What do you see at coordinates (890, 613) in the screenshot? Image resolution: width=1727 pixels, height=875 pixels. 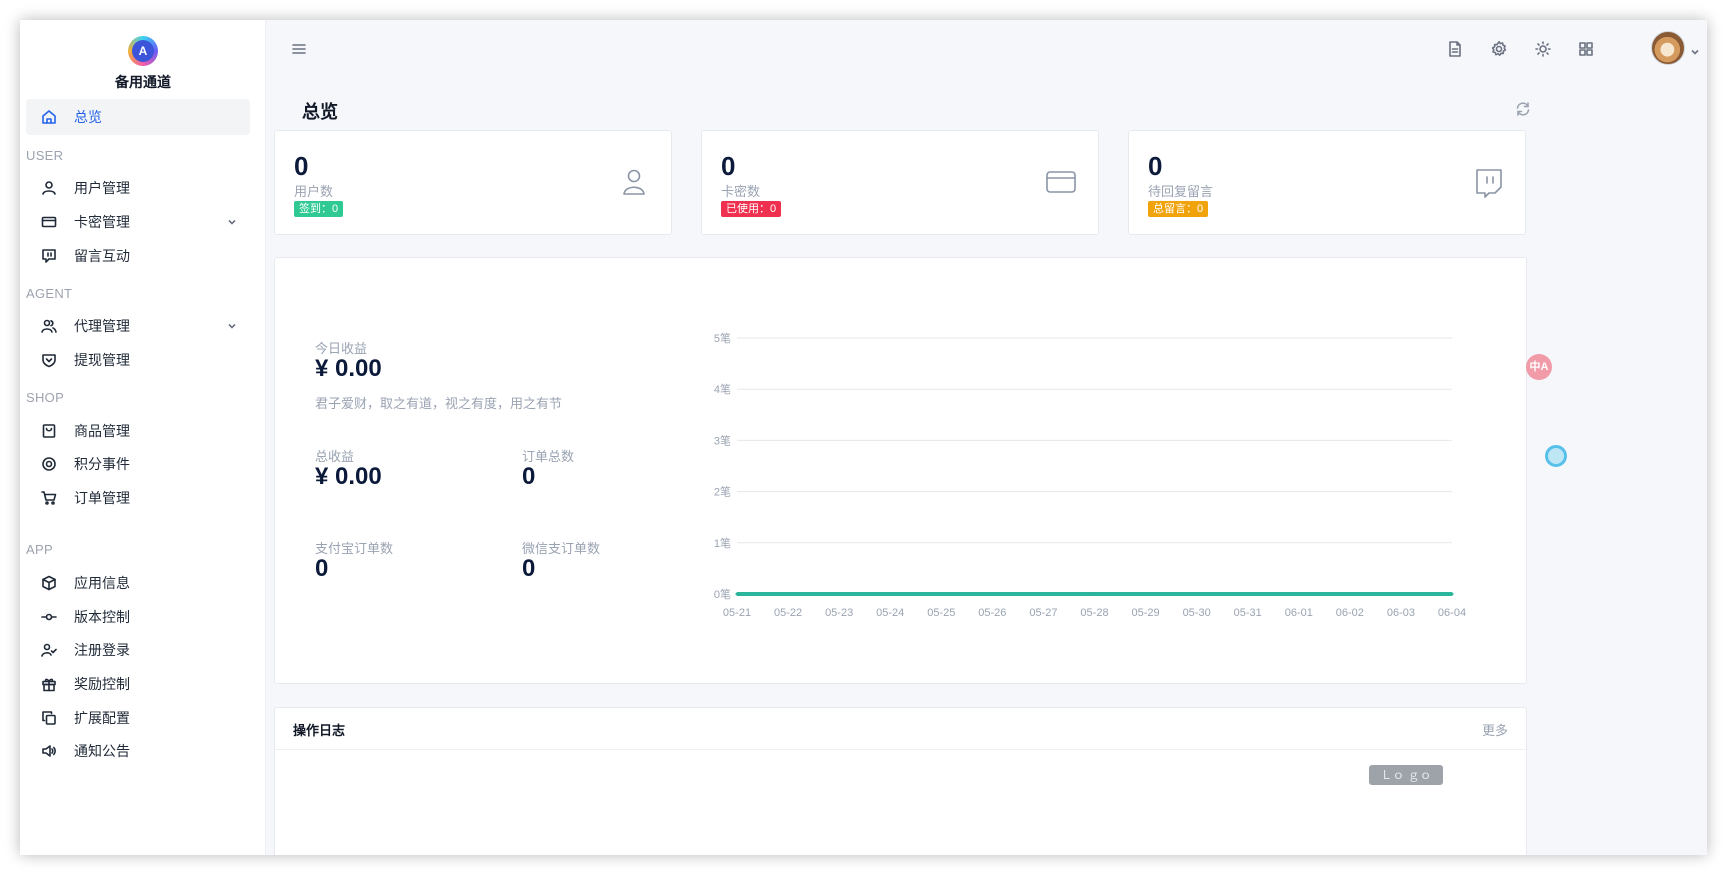 I see `x-tick-label: 05-24` at bounding box center [890, 613].